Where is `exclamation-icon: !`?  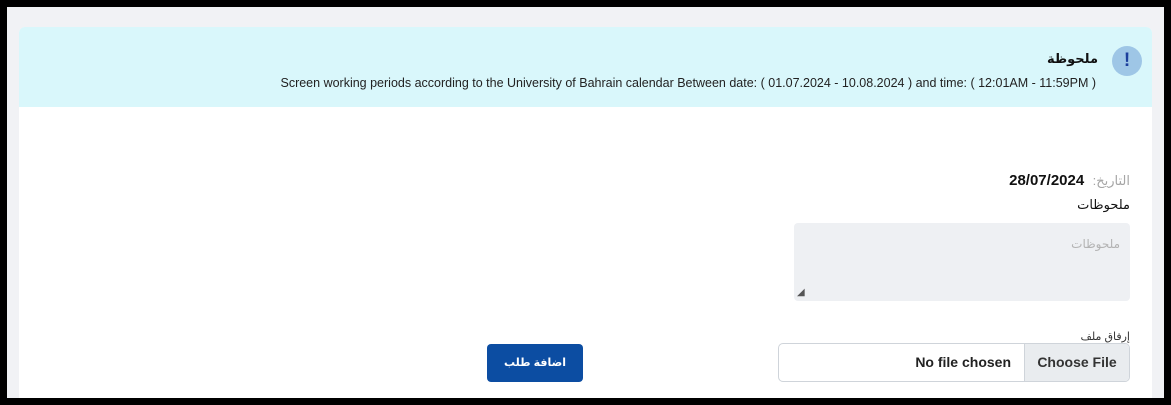
exclamation-icon: ! is located at coordinates (1127, 61).